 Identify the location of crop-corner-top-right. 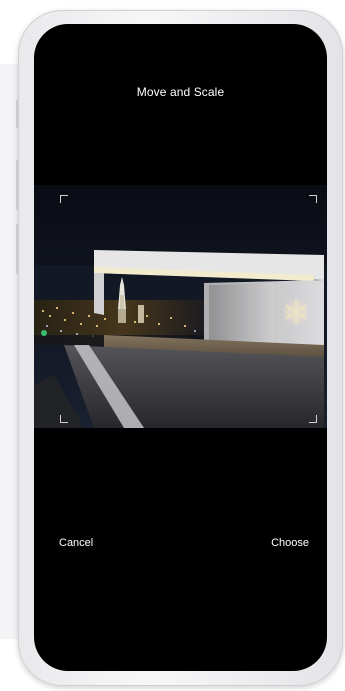
(313, 199).